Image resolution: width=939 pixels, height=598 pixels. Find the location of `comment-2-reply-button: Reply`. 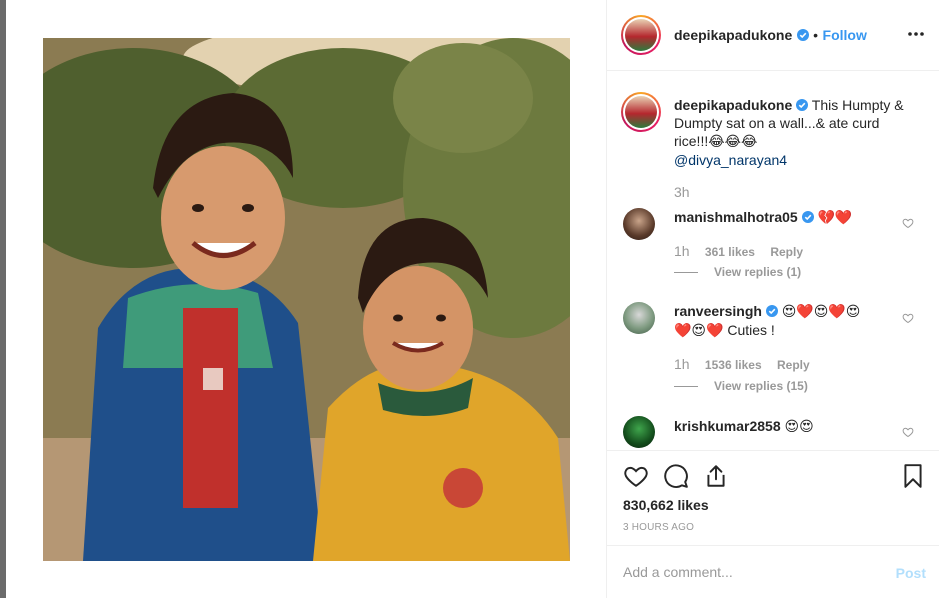

comment-2-reply-button: Reply is located at coordinates (793, 365).